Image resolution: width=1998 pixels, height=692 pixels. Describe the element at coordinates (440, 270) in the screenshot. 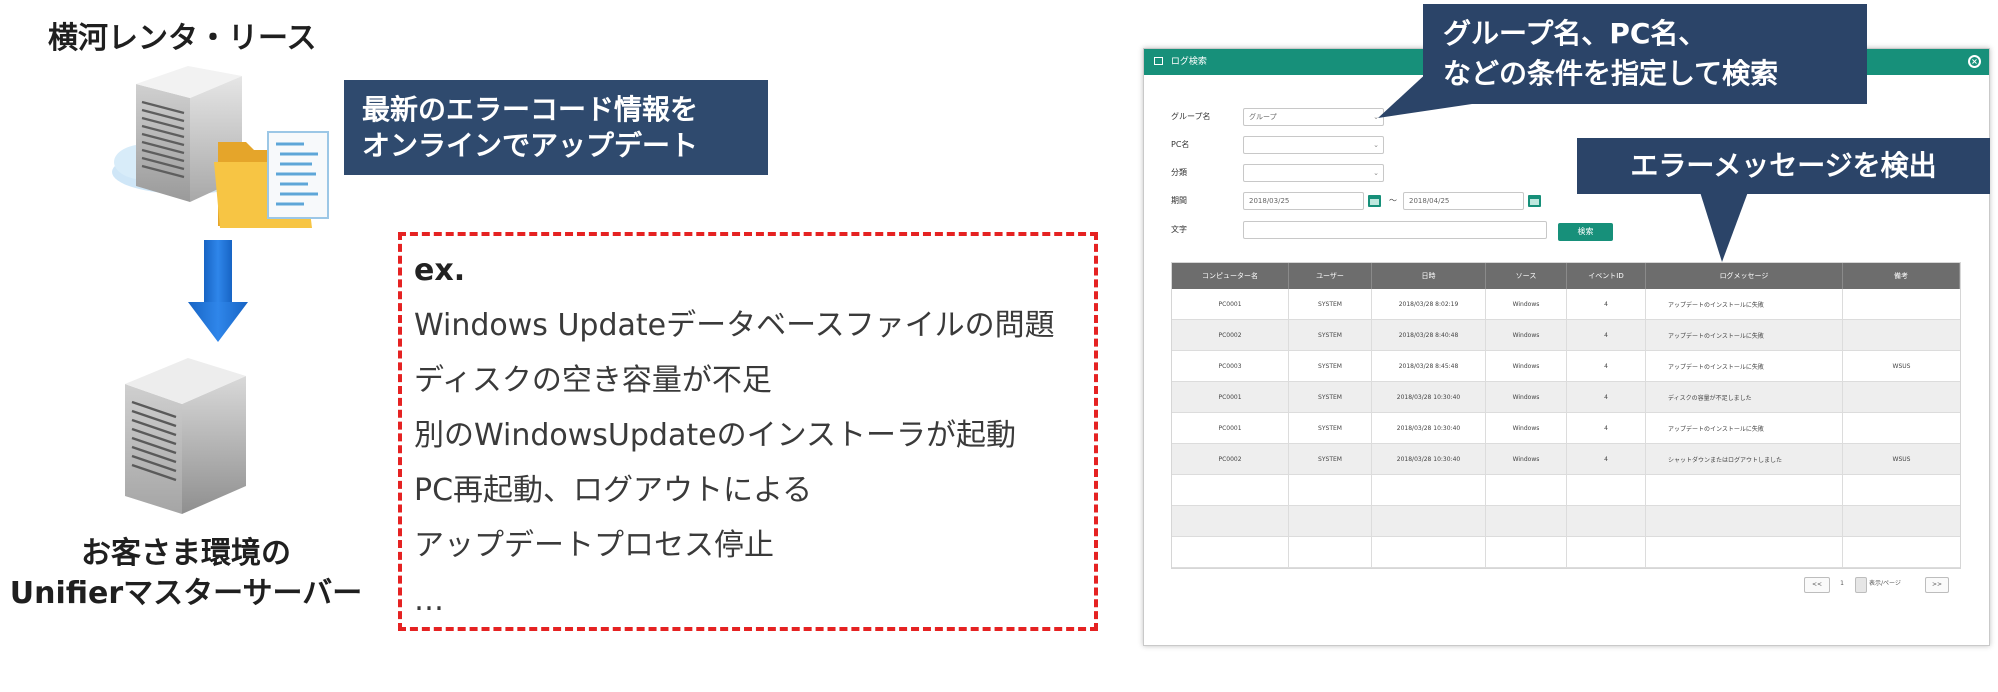

I see `examples-heading: ex.` at that location.